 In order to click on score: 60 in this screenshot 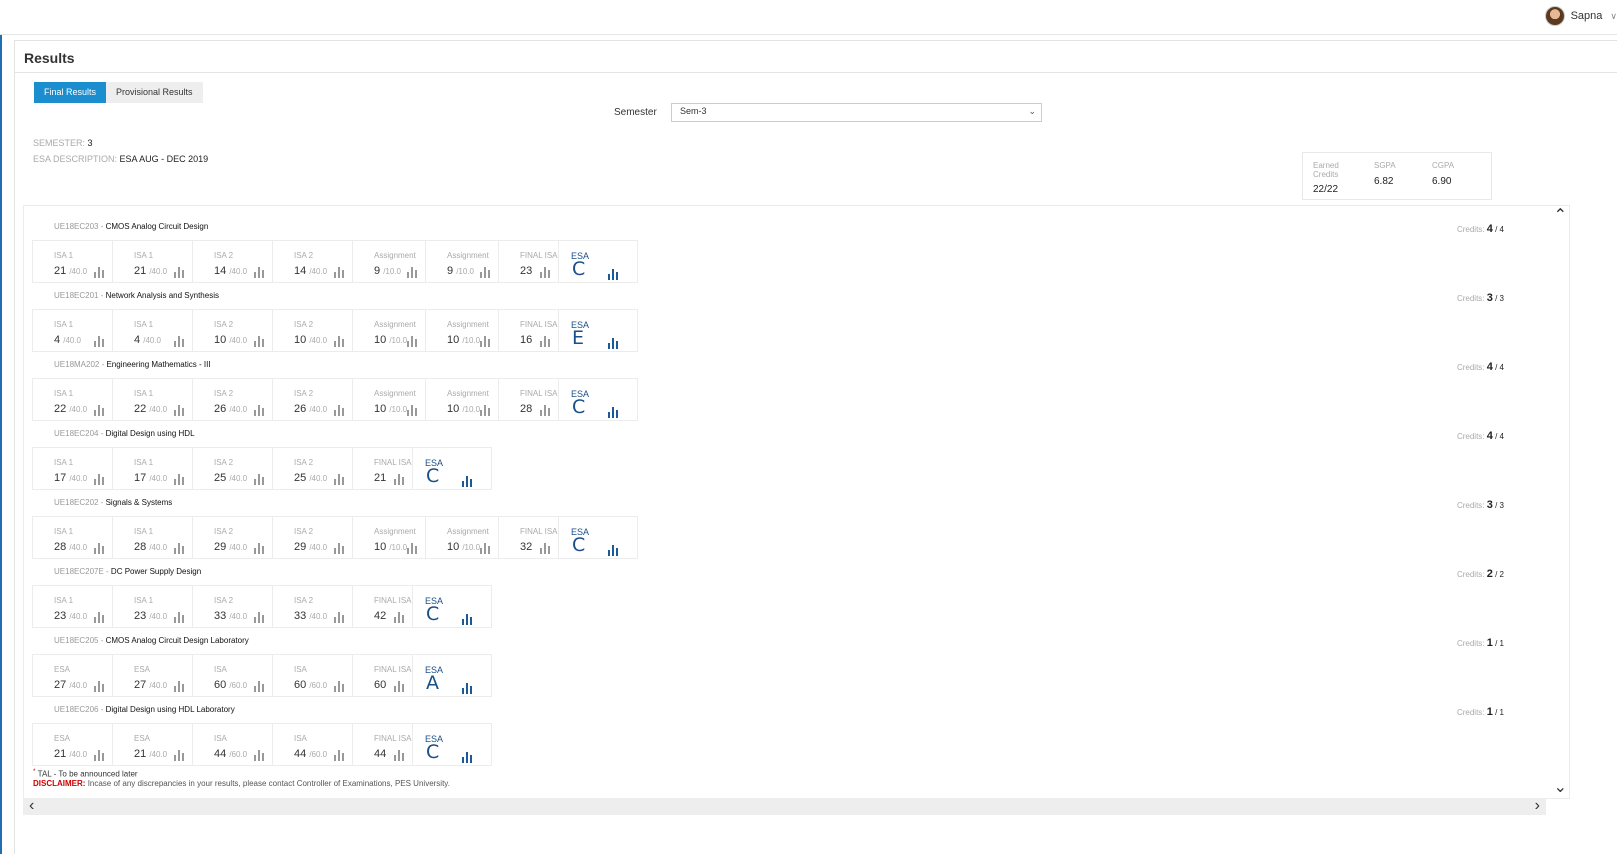, I will do `click(380, 685)`.